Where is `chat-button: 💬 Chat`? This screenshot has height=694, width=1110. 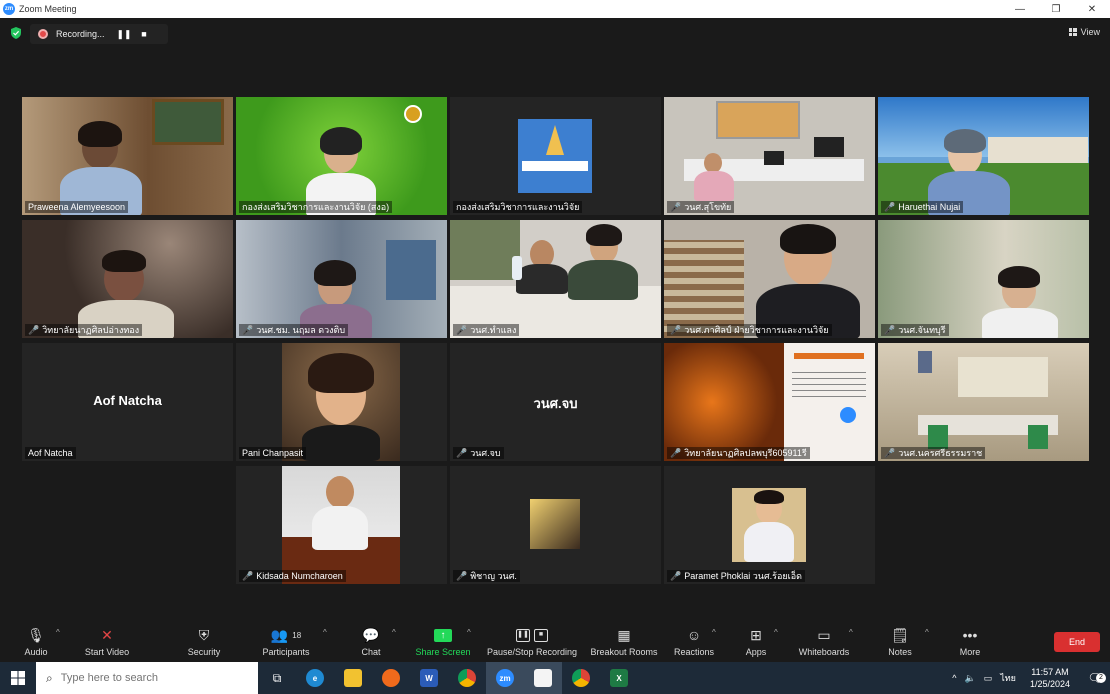 chat-button: 💬 Chat is located at coordinates (371, 642).